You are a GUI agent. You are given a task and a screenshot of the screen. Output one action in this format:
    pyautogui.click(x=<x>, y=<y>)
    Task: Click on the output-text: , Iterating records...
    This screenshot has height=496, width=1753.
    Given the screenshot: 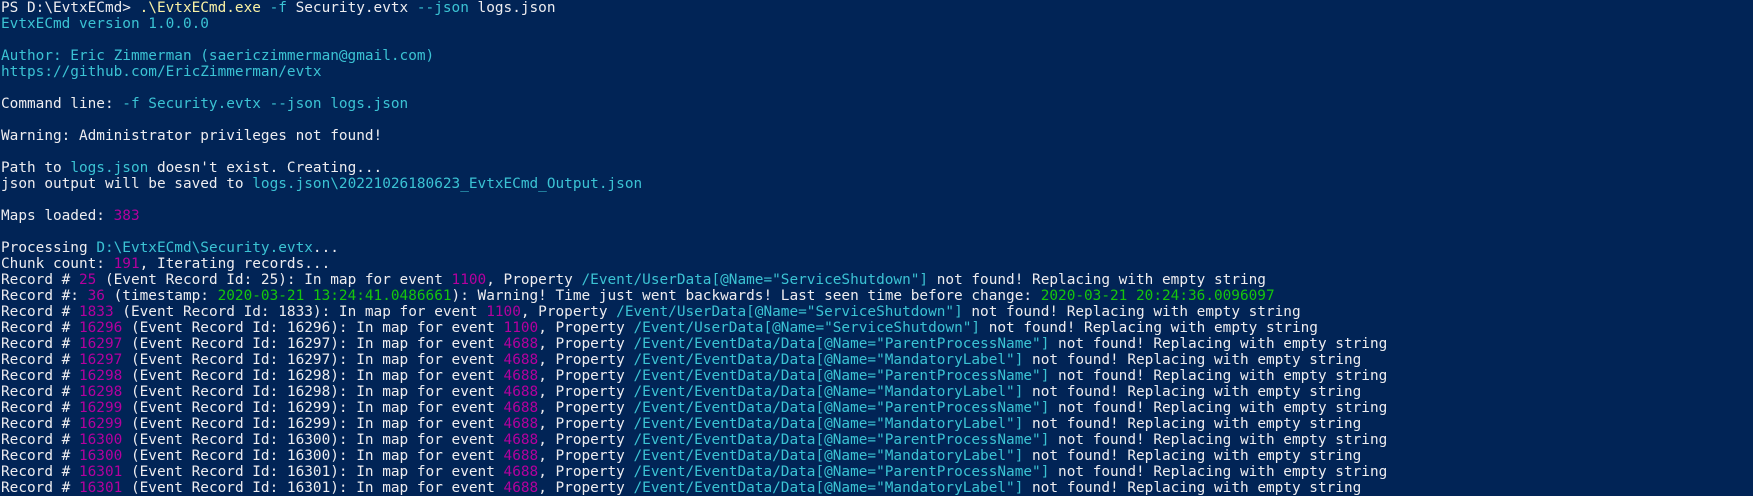 What is the action you would take?
    pyautogui.click(x=235, y=264)
    